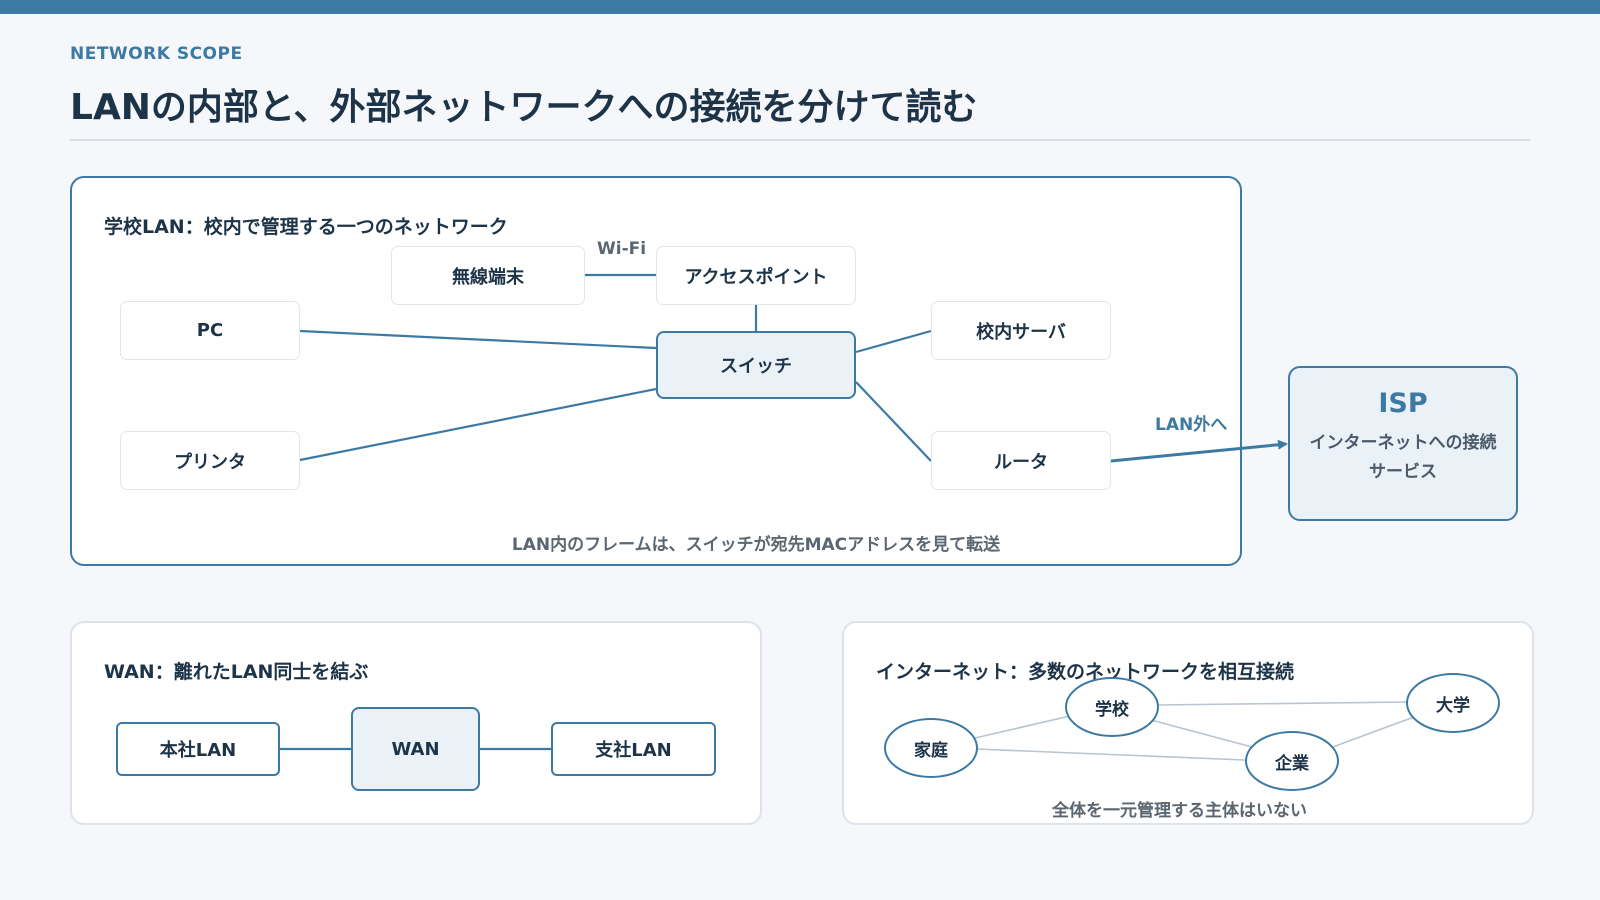 Image resolution: width=1600 pixels, height=900 pixels. What do you see at coordinates (1179, 811) in the screenshot?
I see `internet-caption: 全体を一元管理する主体はいない` at bounding box center [1179, 811].